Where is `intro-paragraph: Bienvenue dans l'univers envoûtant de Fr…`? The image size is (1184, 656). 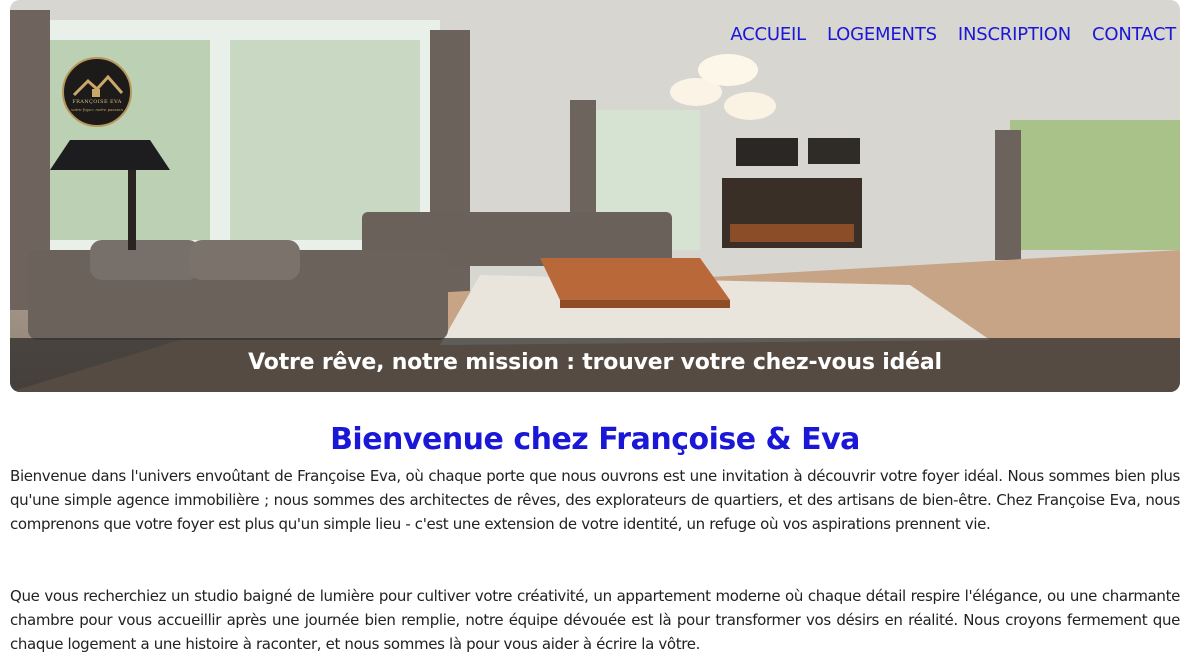 intro-paragraph: Bienvenue dans l'univers envoûtant de Fr… is located at coordinates (595, 500).